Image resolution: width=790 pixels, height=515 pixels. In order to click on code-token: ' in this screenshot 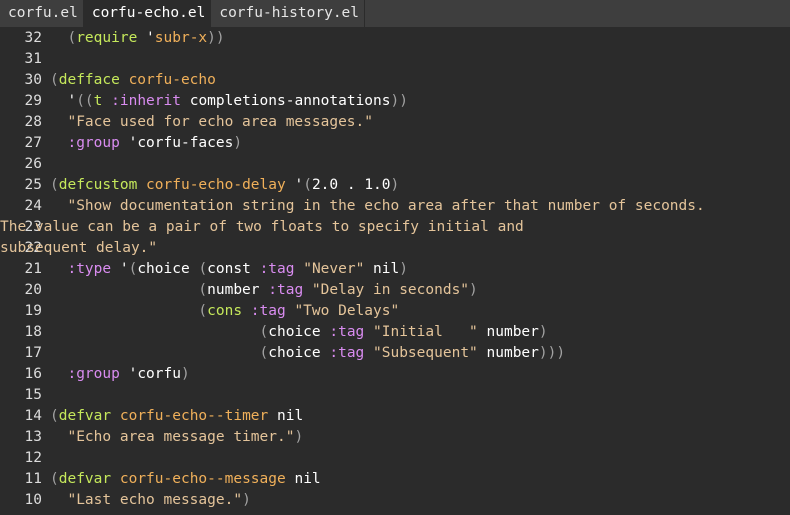, I will do `click(146, 38)`.